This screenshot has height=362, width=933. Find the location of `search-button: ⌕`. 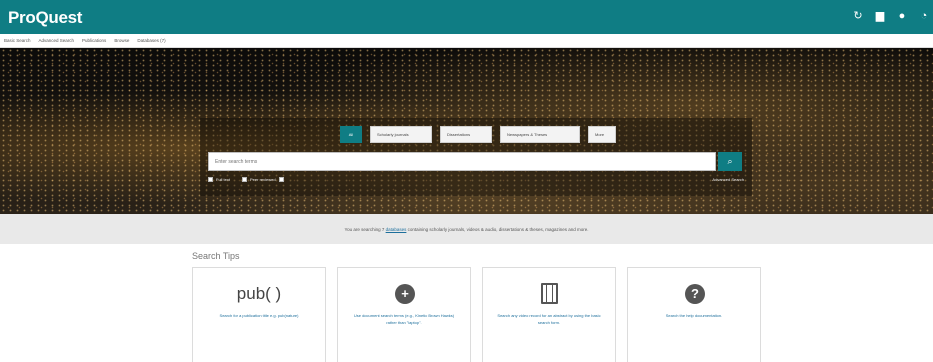

search-button: ⌕ is located at coordinates (730, 161).